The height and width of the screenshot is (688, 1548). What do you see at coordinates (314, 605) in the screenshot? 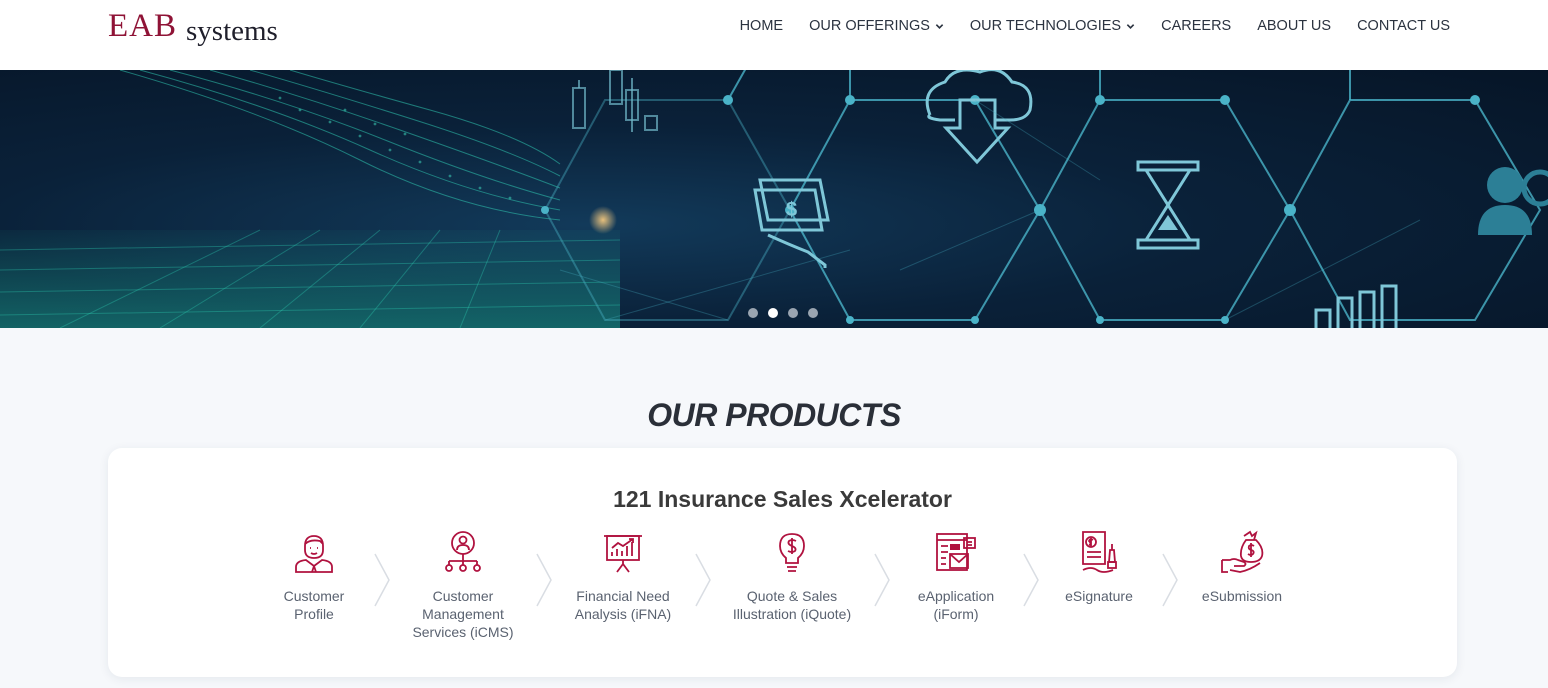
I see `step-label: Customer Profile` at bounding box center [314, 605].